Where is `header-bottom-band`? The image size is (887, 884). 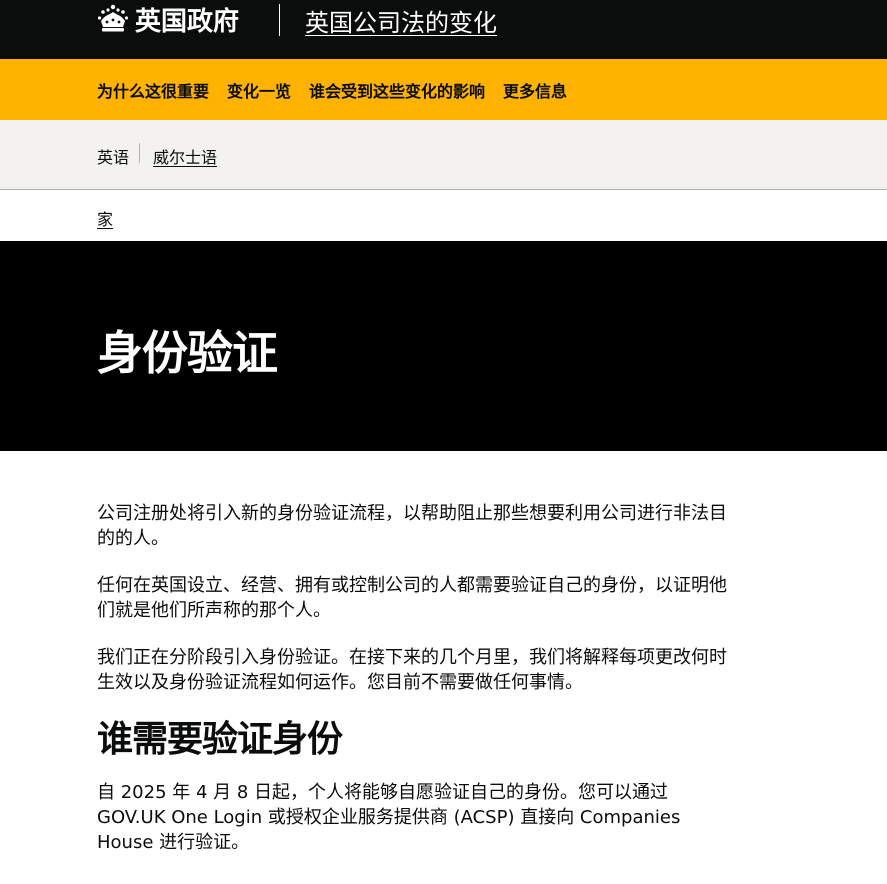 header-bottom-band is located at coordinates (443, 54).